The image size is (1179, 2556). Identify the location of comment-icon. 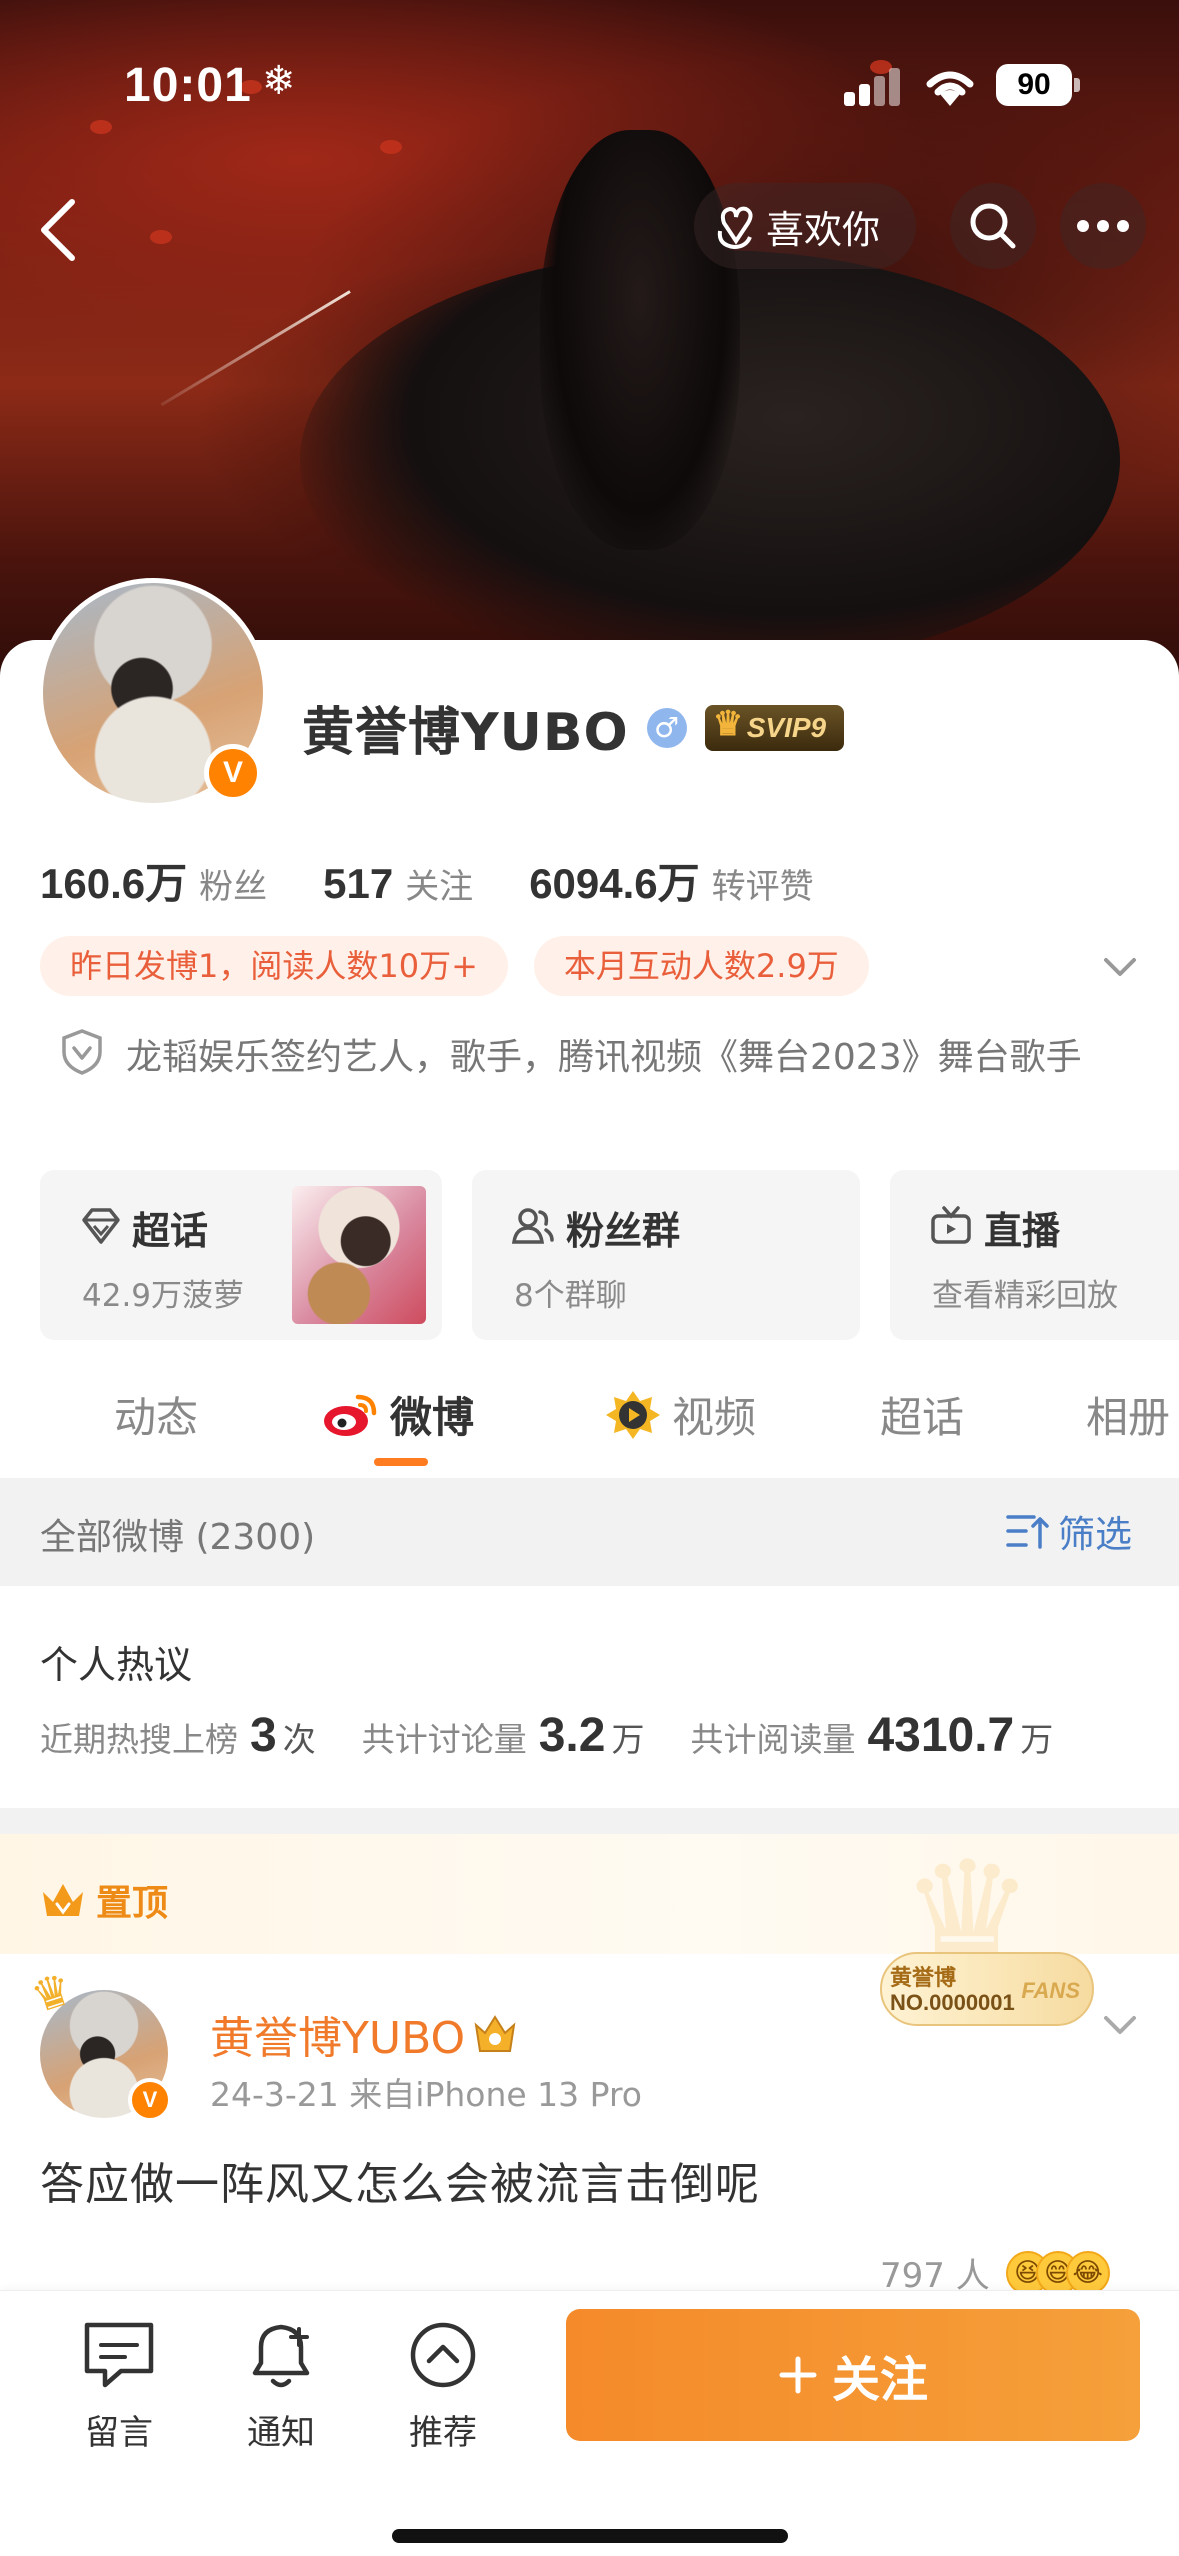
(119, 2355).